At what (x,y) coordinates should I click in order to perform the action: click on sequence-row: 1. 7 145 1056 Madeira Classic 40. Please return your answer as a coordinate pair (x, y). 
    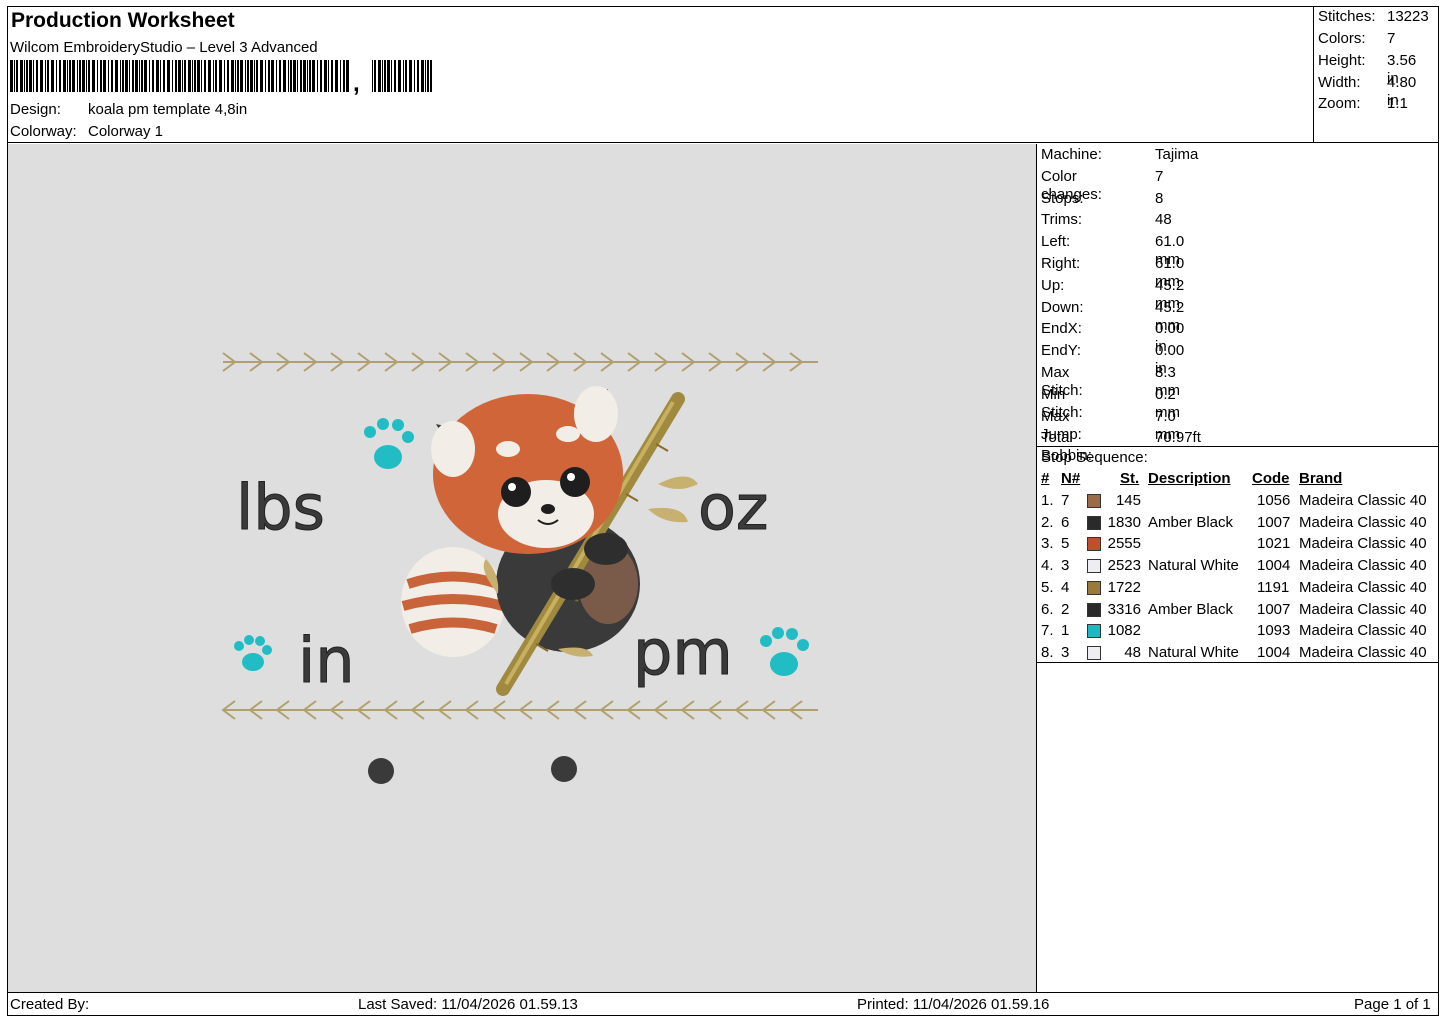
    Looking at the image, I should click on (1241, 502).